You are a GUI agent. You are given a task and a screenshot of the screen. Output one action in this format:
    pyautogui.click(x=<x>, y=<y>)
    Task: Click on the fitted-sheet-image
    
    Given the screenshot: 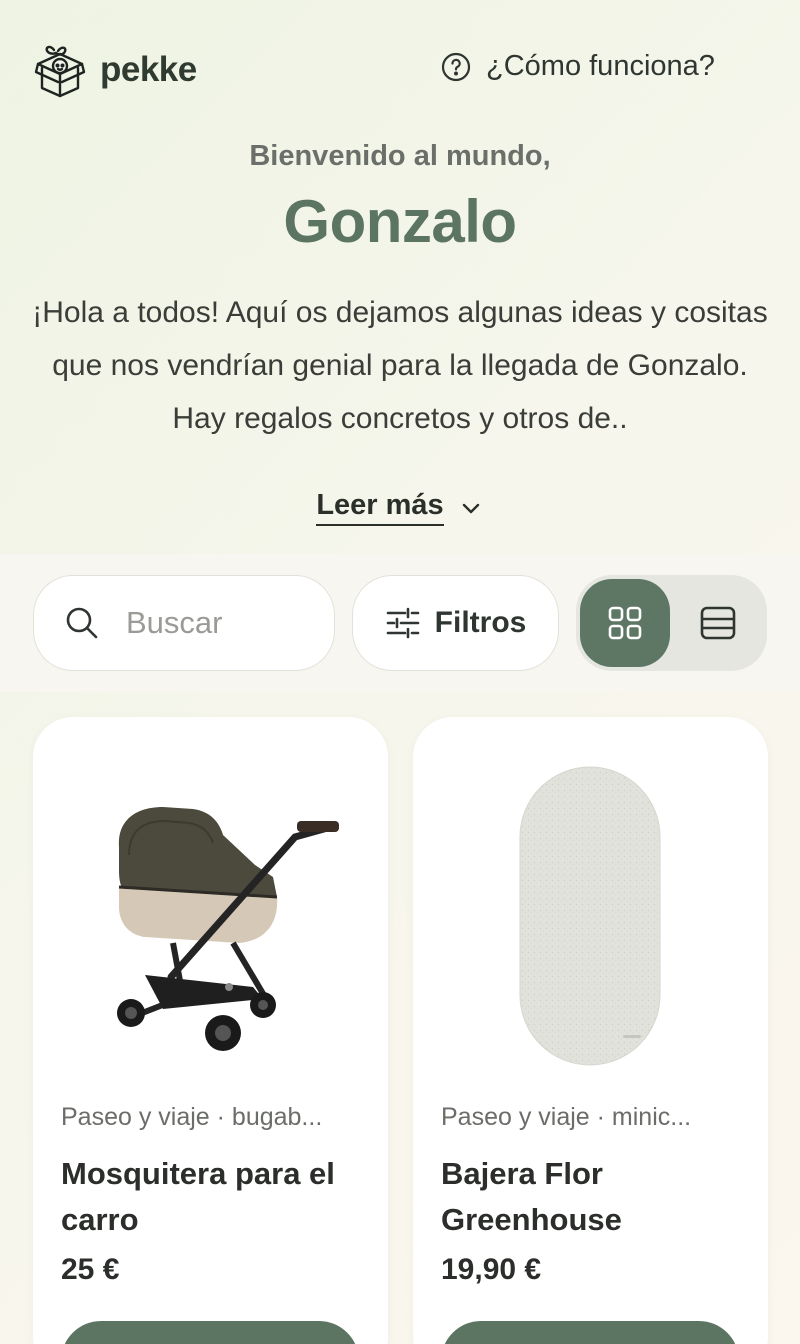 What is the action you would take?
    pyautogui.click(x=590, y=916)
    